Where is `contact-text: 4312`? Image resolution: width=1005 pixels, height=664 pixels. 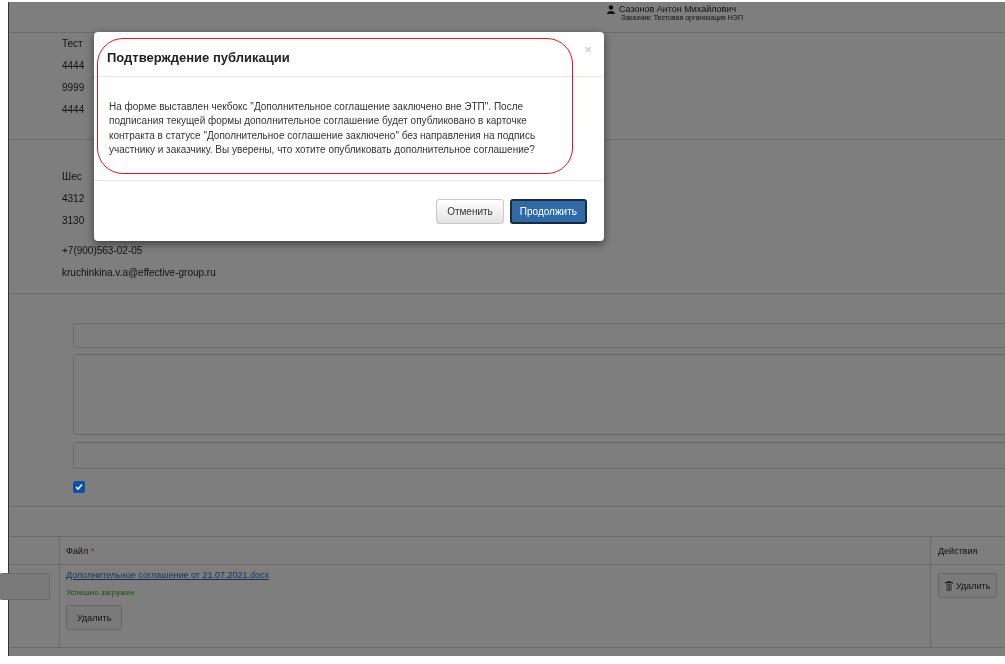 contact-text: 4312 is located at coordinates (73, 198).